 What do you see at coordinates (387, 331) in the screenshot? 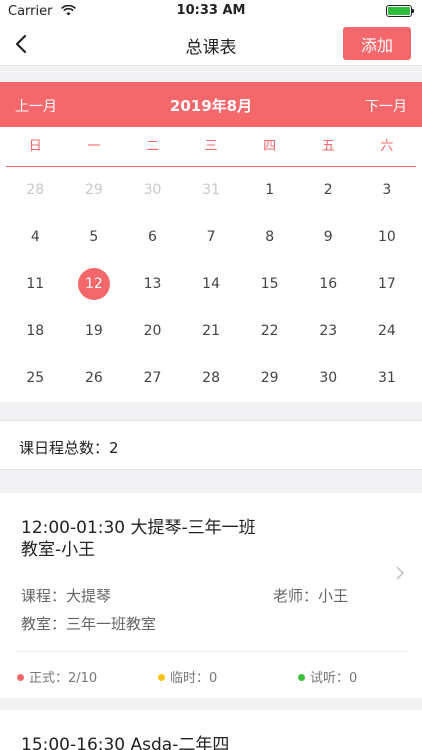
I see `calendar-day: 24` at bounding box center [387, 331].